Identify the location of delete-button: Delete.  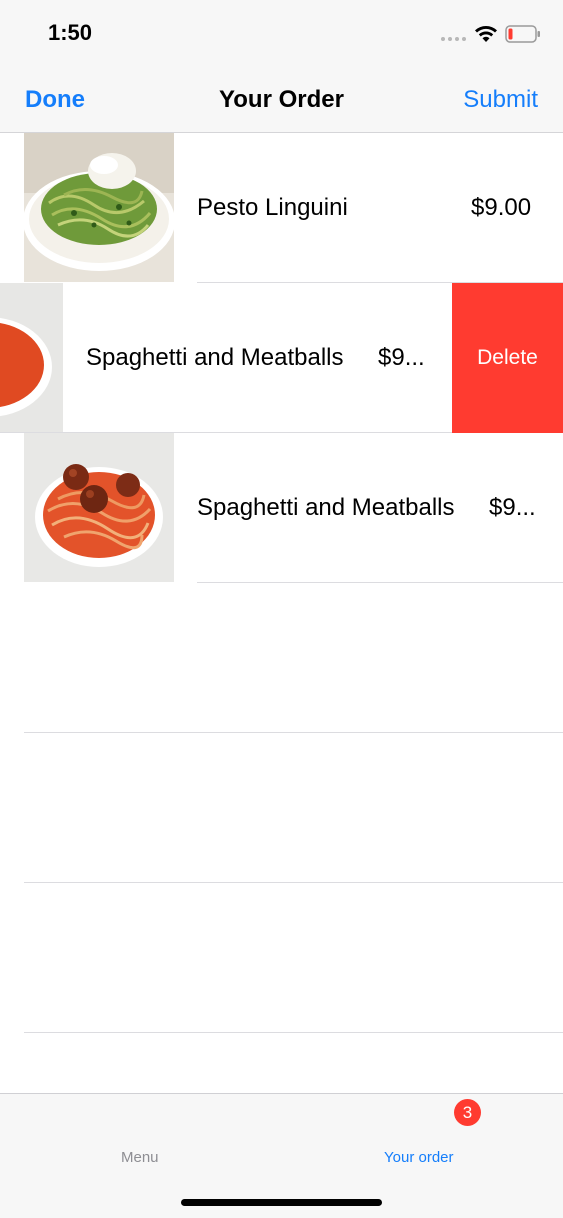
(507, 358).